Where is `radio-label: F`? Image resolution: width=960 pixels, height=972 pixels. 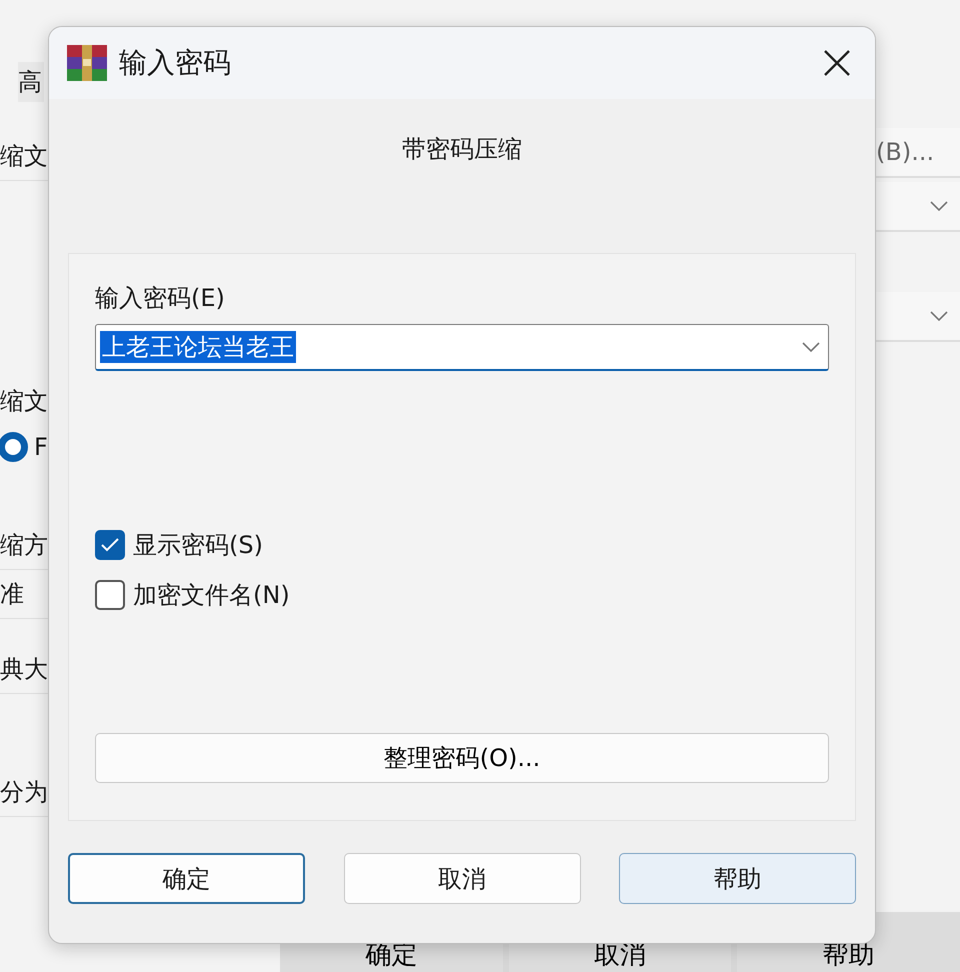 radio-label: F is located at coordinates (41, 447).